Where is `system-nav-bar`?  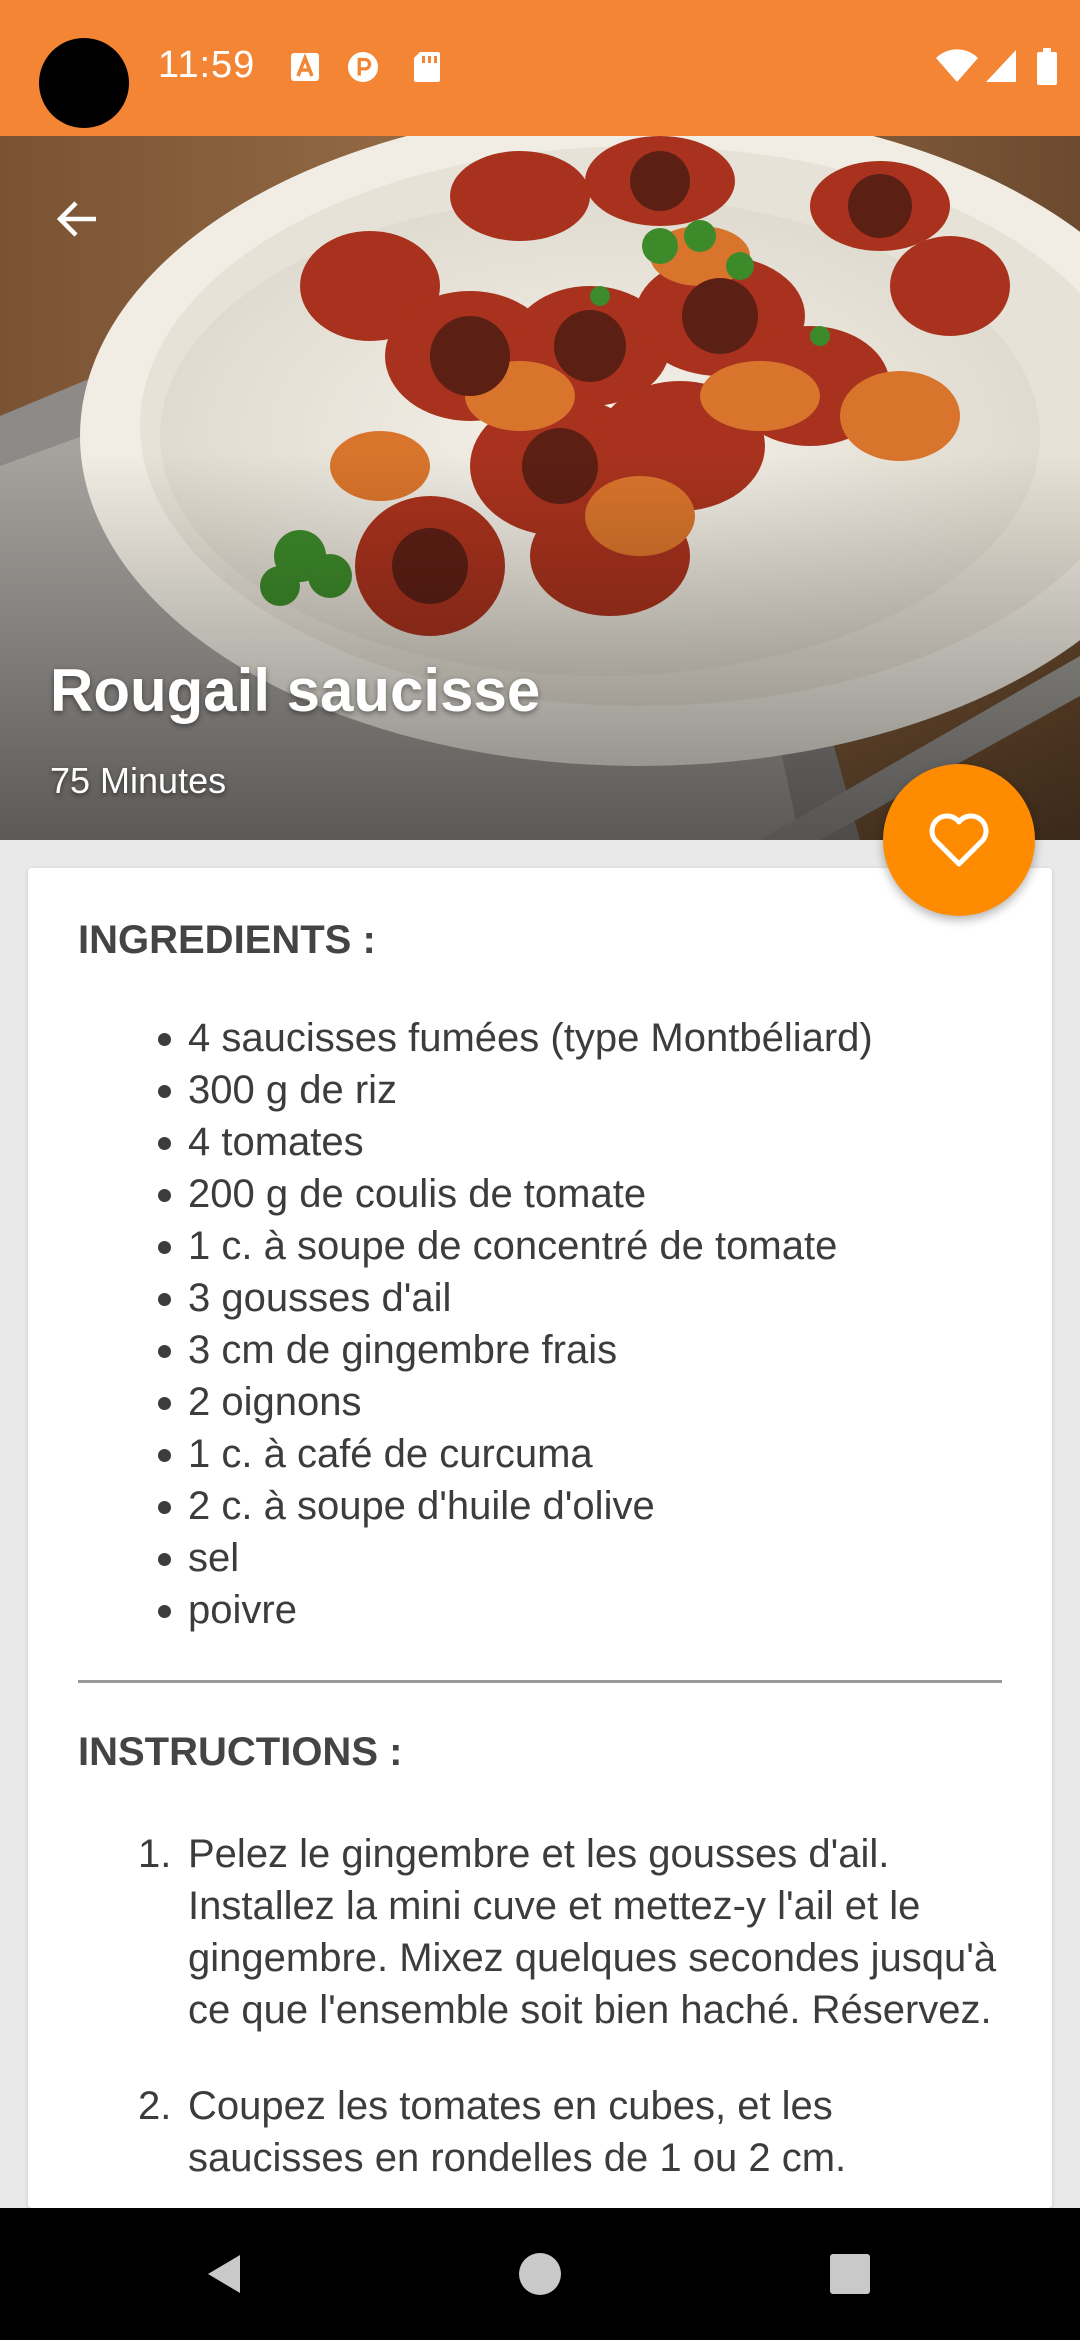
system-nav-bar is located at coordinates (540, 2274).